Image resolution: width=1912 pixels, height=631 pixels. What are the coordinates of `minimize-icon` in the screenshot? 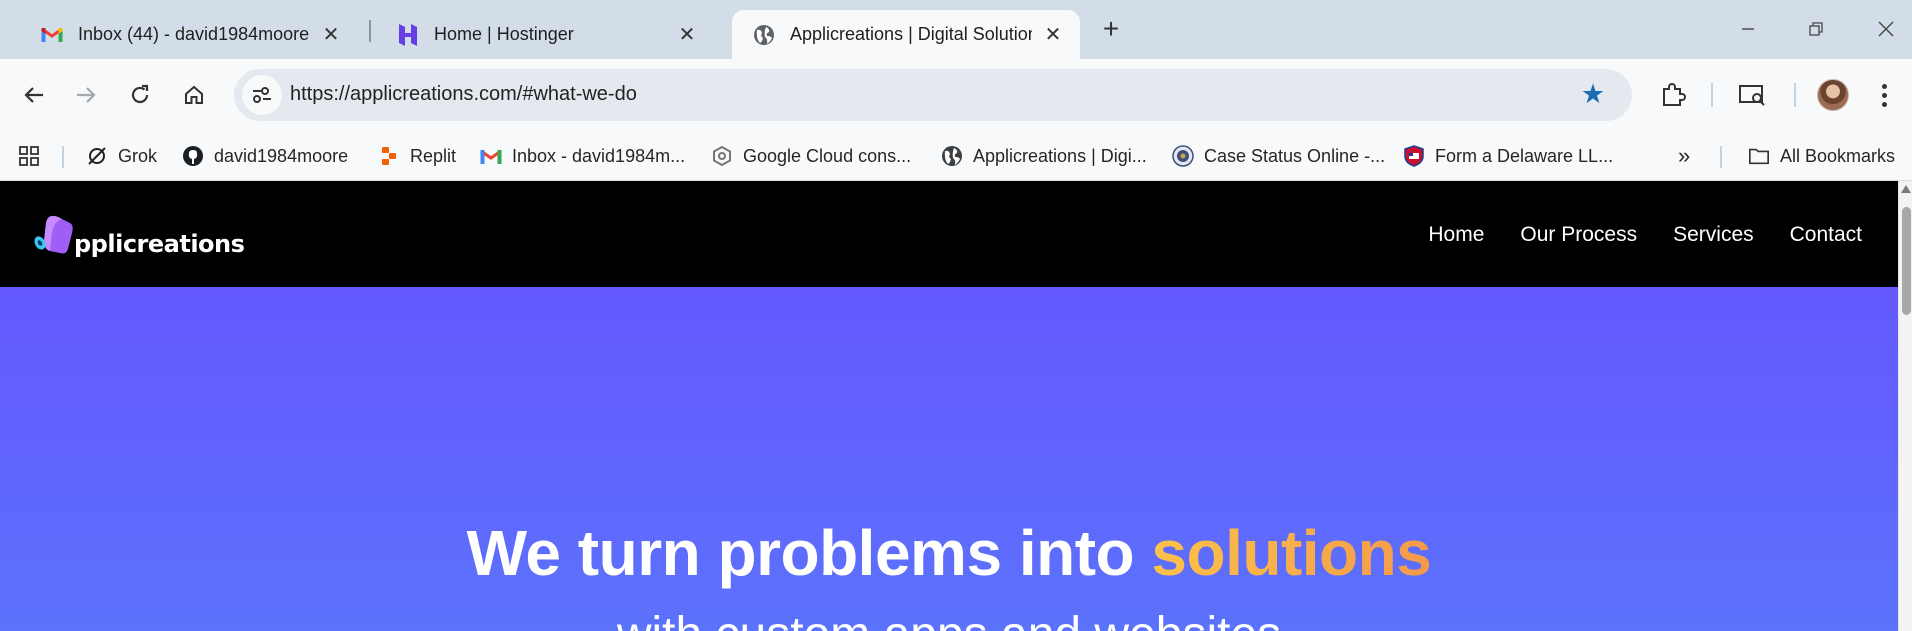 It's located at (1748, 29).